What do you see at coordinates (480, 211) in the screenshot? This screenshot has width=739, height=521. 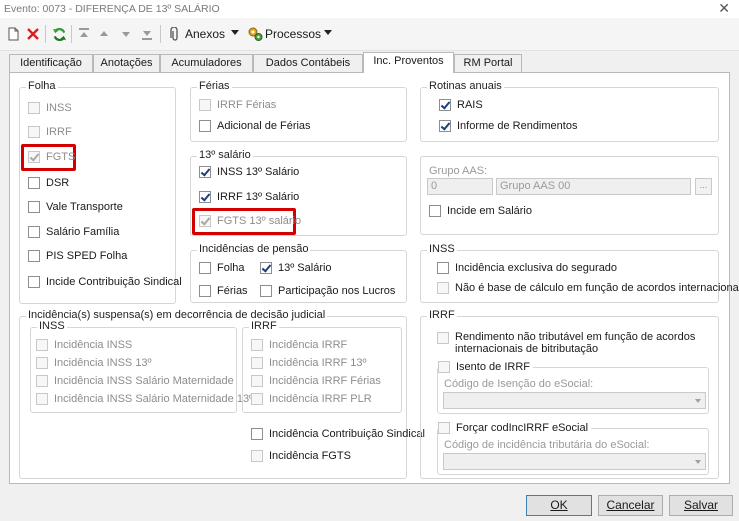 I see `incide-salario-checkbox: Incide em Salário` at bounding box center [480, 211].